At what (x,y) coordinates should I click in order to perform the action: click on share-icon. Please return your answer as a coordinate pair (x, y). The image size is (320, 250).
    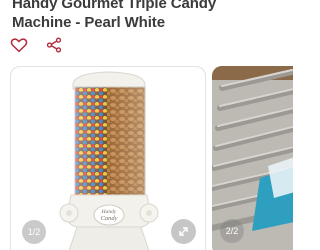
    Looking at the image, I should click on (54, 45).